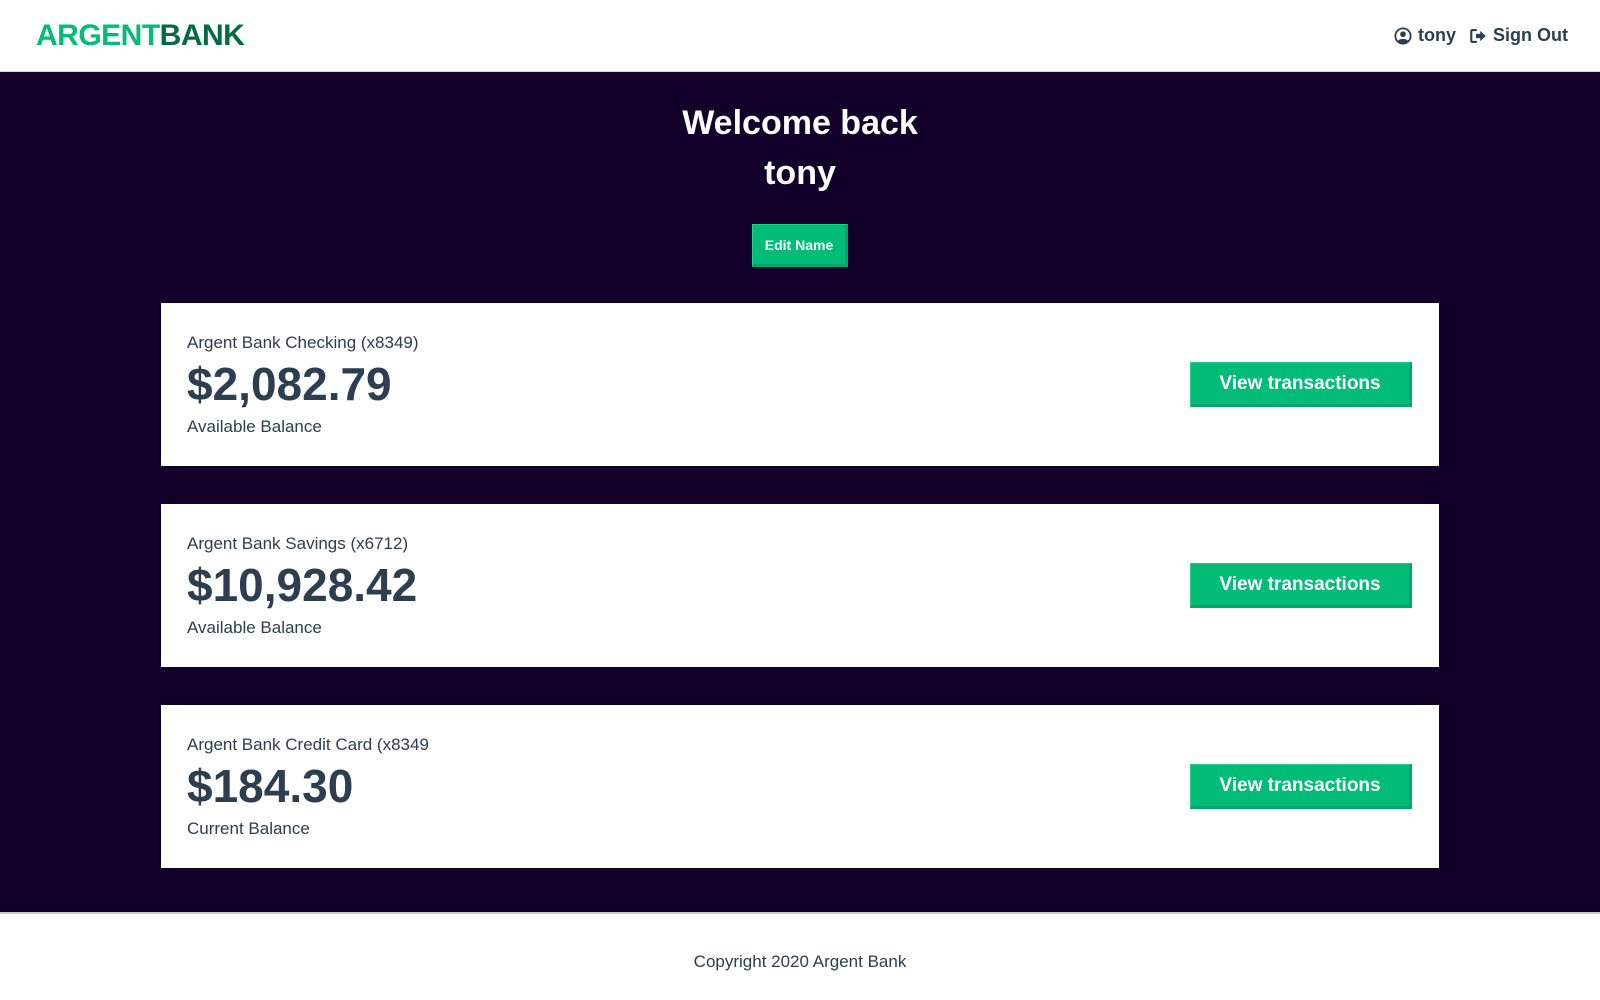 The height and width of the screenshot is (1000, 1600). I want to click on view-transactions-button-savings: View transactions, so click(1301, 585).